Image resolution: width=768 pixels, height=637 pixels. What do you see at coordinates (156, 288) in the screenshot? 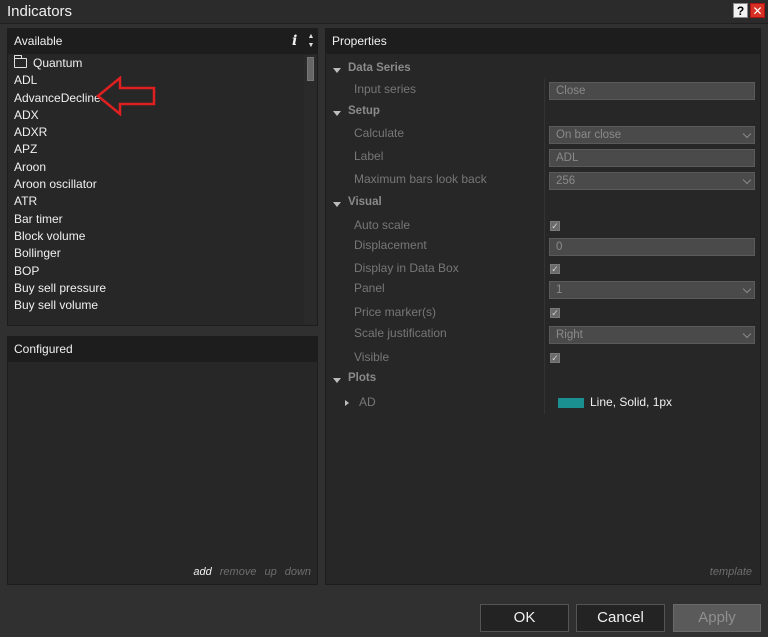
I see `list-item: Buy sell pressure` at bounding box center [156, 288].